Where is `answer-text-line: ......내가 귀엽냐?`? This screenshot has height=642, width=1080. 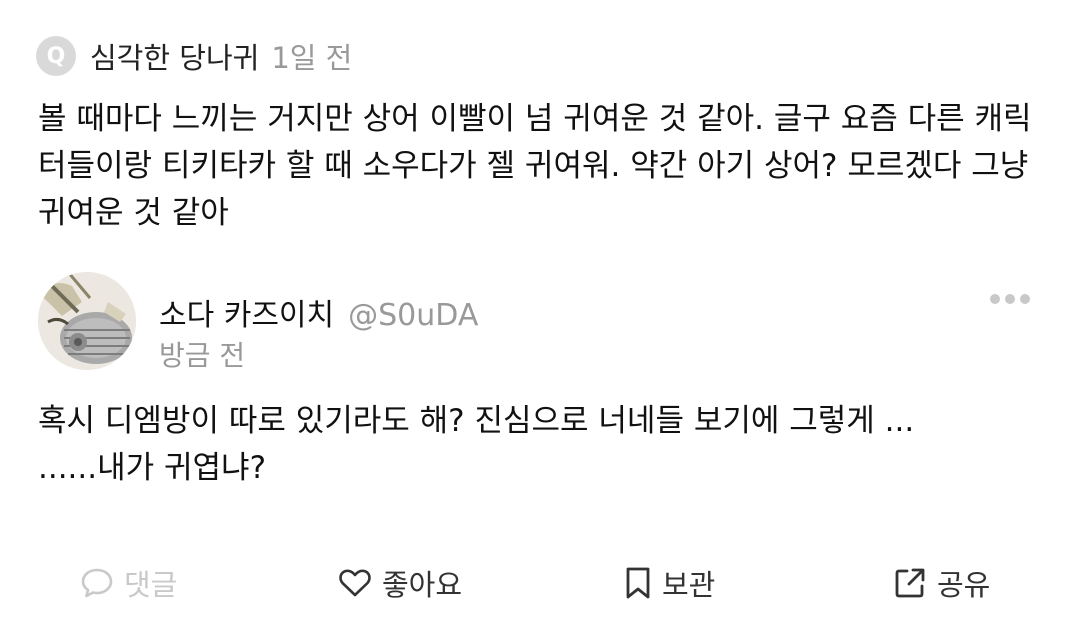
answer-text-line: ......내가 귀엽냐? is located at coordinates (152, 468).